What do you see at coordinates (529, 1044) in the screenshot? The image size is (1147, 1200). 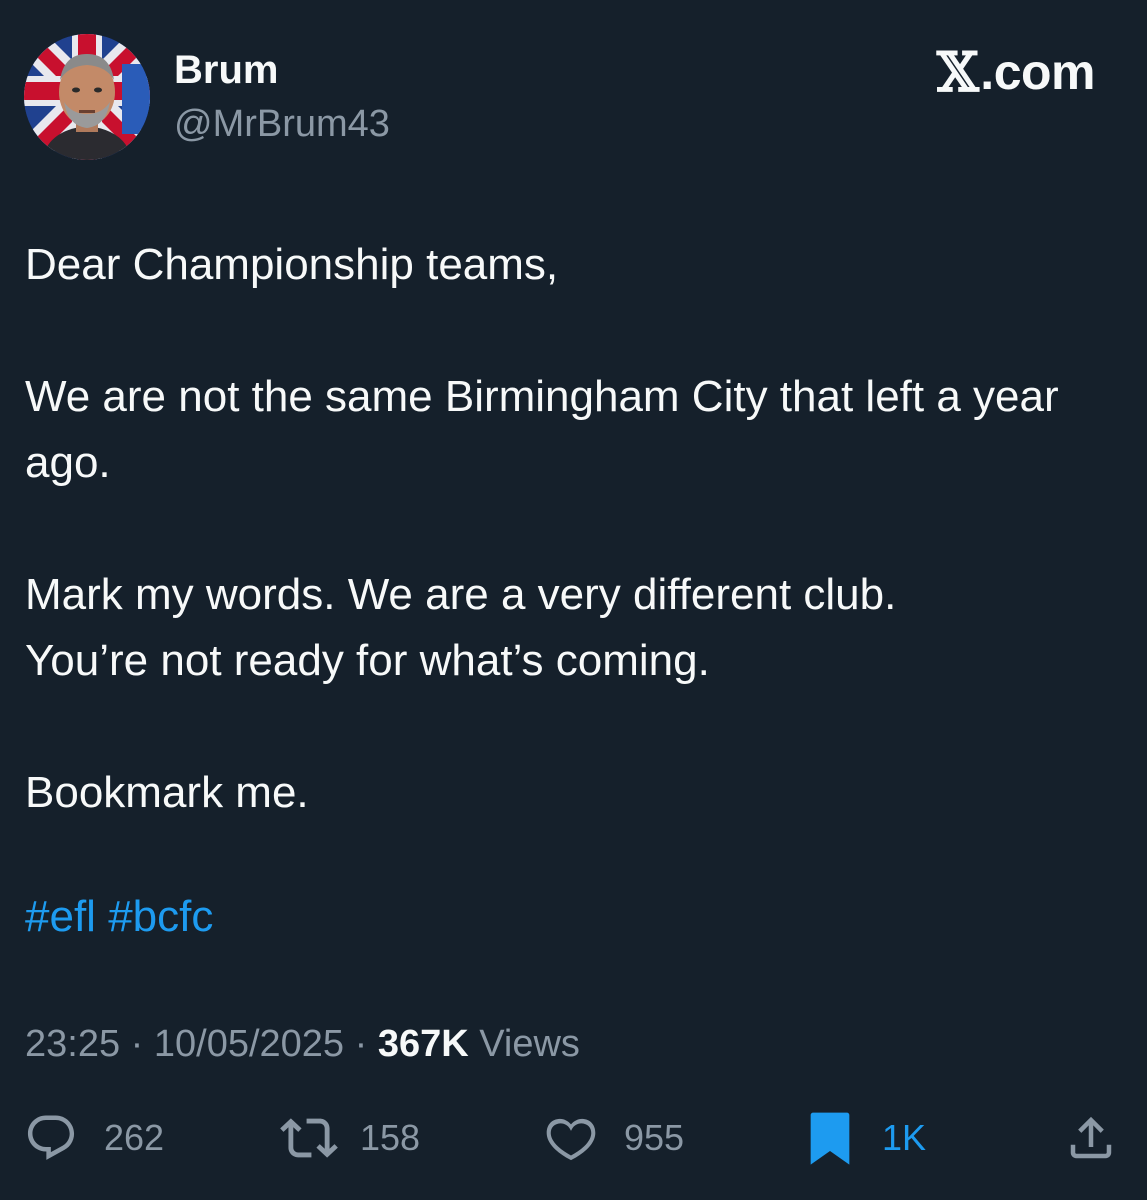 I see `views-label: Views` at bounding box center [529, 1044].